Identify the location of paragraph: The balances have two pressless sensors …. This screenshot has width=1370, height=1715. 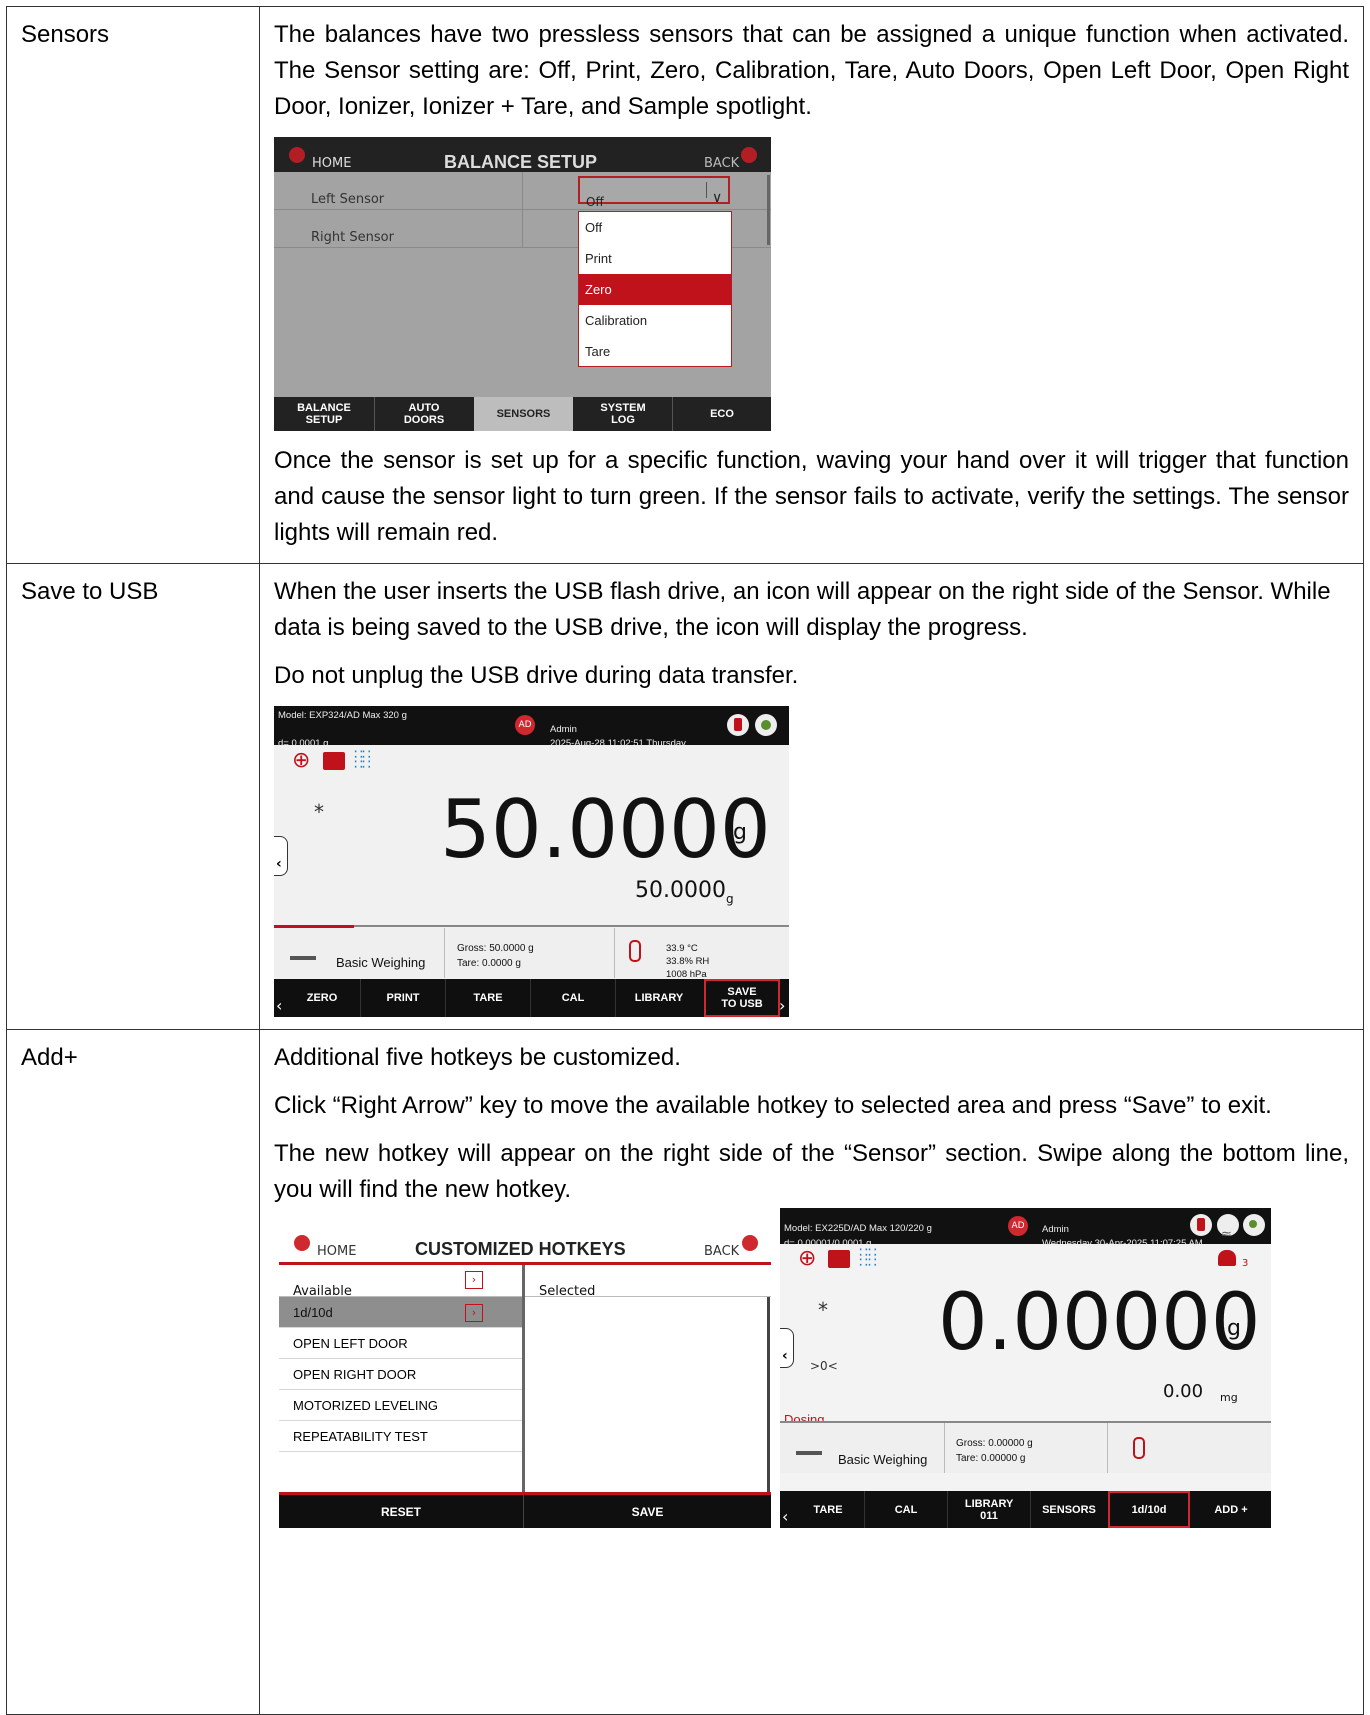
(811, 70).